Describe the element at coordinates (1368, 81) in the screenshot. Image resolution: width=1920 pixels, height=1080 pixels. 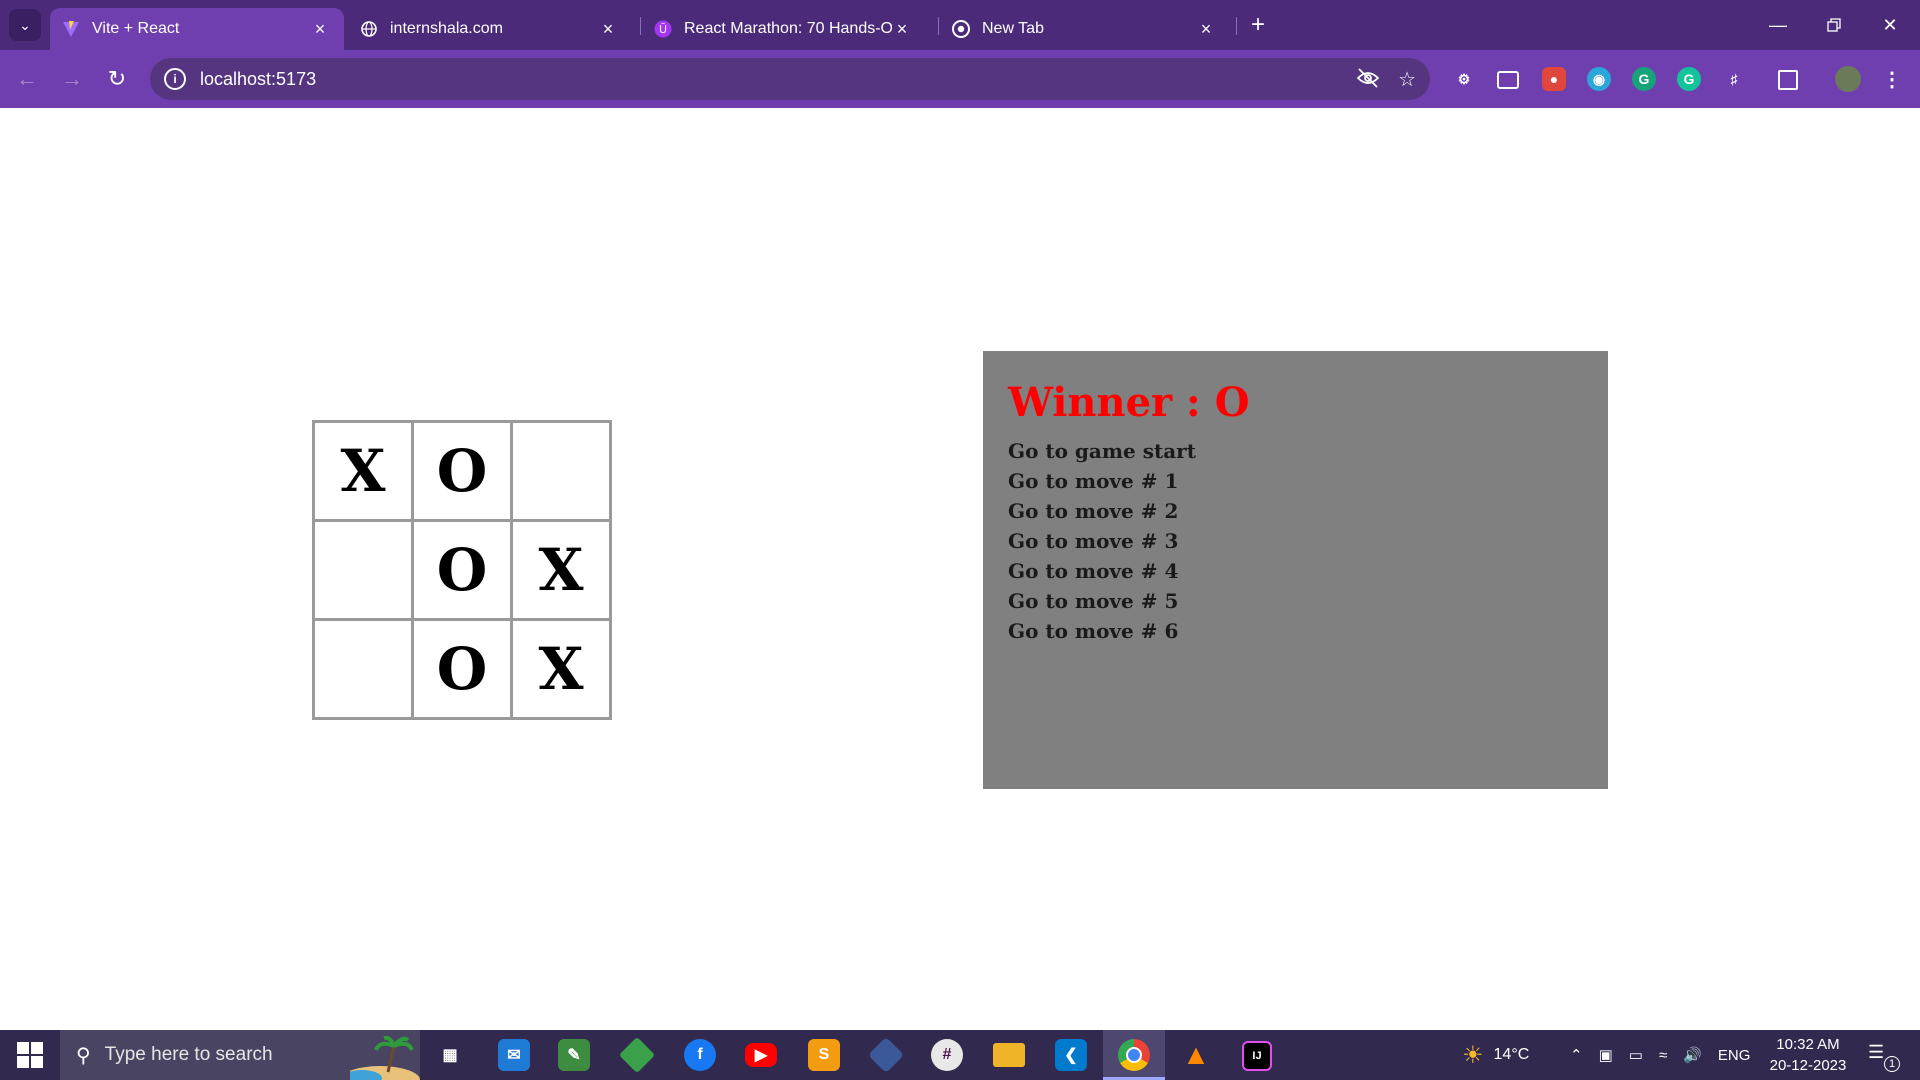
I see `eye-off-icon` at that location.